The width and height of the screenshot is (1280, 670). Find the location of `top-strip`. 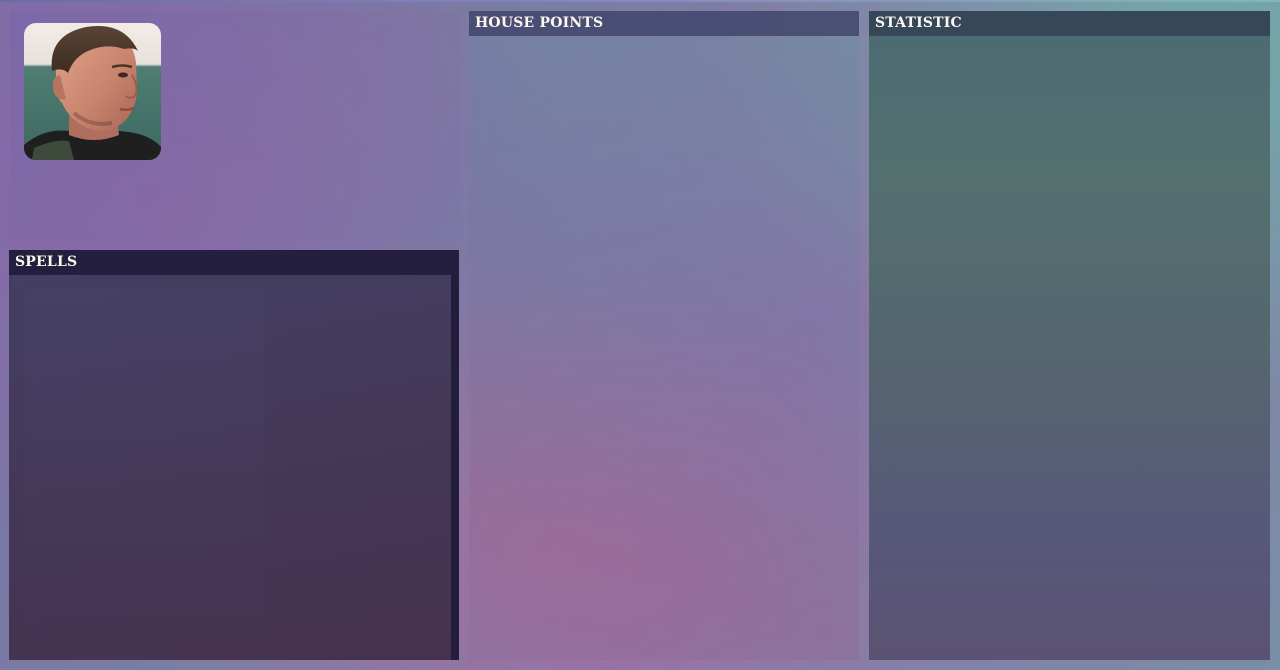

top-strip is located at coordinates (640, 1).